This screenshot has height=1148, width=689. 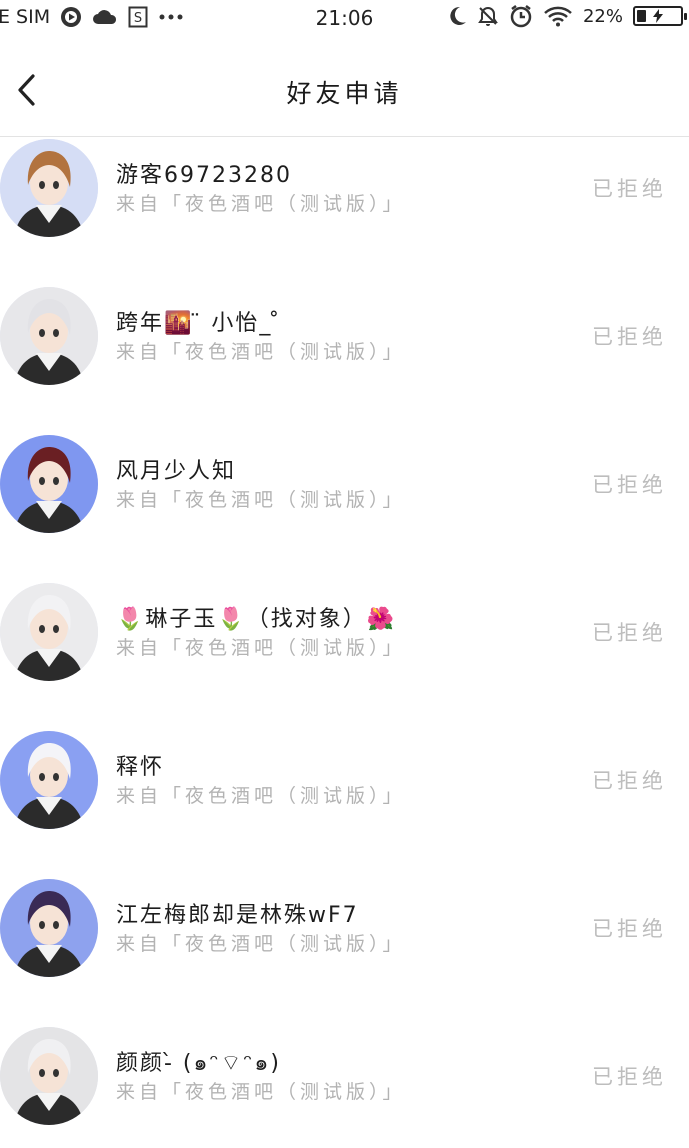 What do you see at coordinates (237, 915) in the screenshot?
I see `requester-name: 江左梅郎却是林殊wF7` at bounding box center [237, 915].